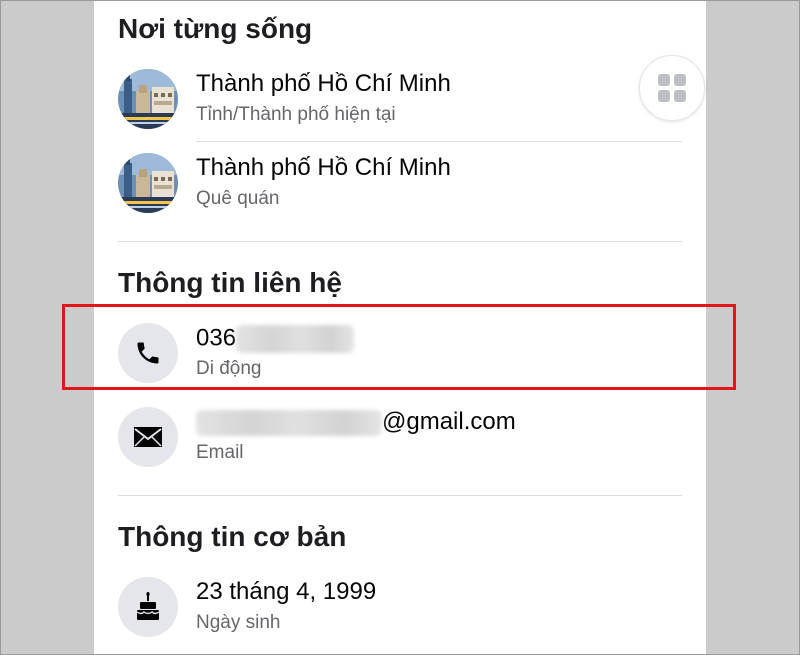 The image size is (800, 655). I want to click on section-title-contact: Thông tin liên hệ, so click(230, 282).